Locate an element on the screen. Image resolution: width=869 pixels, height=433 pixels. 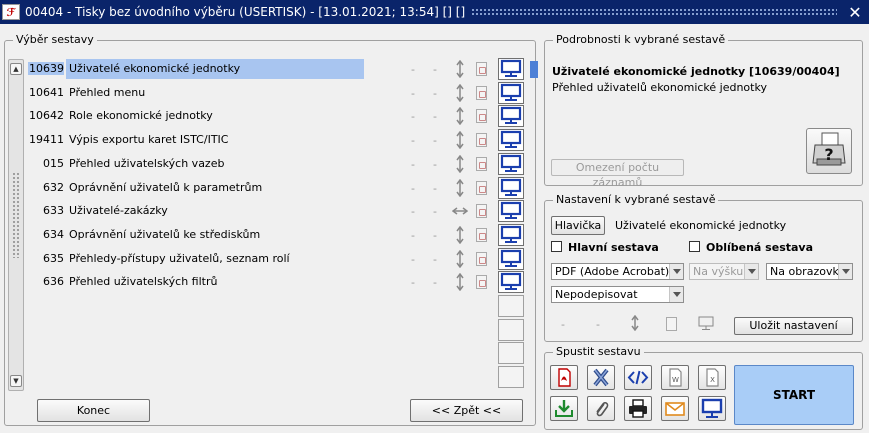
close-window-button: ✕ is located at coordinates (855, 12).